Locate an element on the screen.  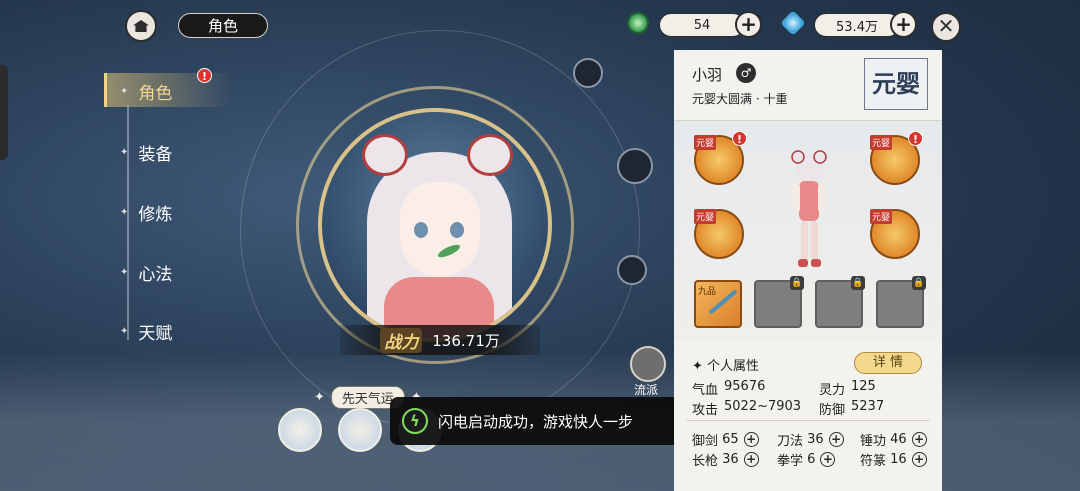
spirit-stone-icon is located at coordinates (793, 23).